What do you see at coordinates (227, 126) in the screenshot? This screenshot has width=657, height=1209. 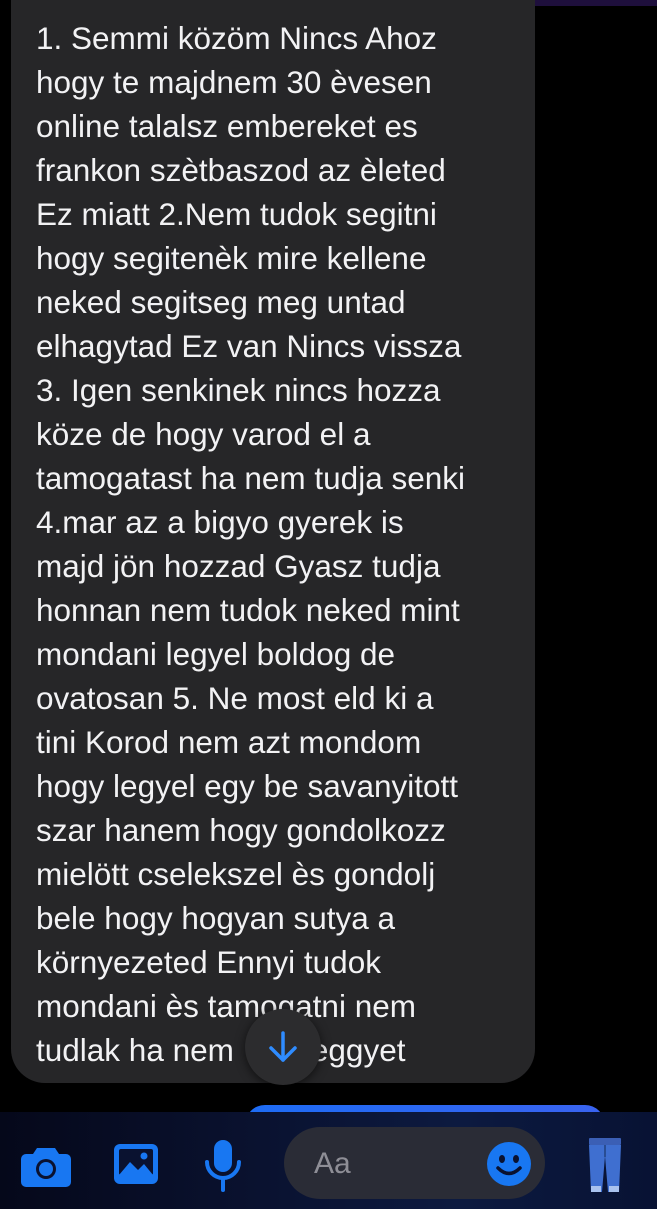 I see `message-line: online talalsz embereket es` at bounding box center [227, 126].